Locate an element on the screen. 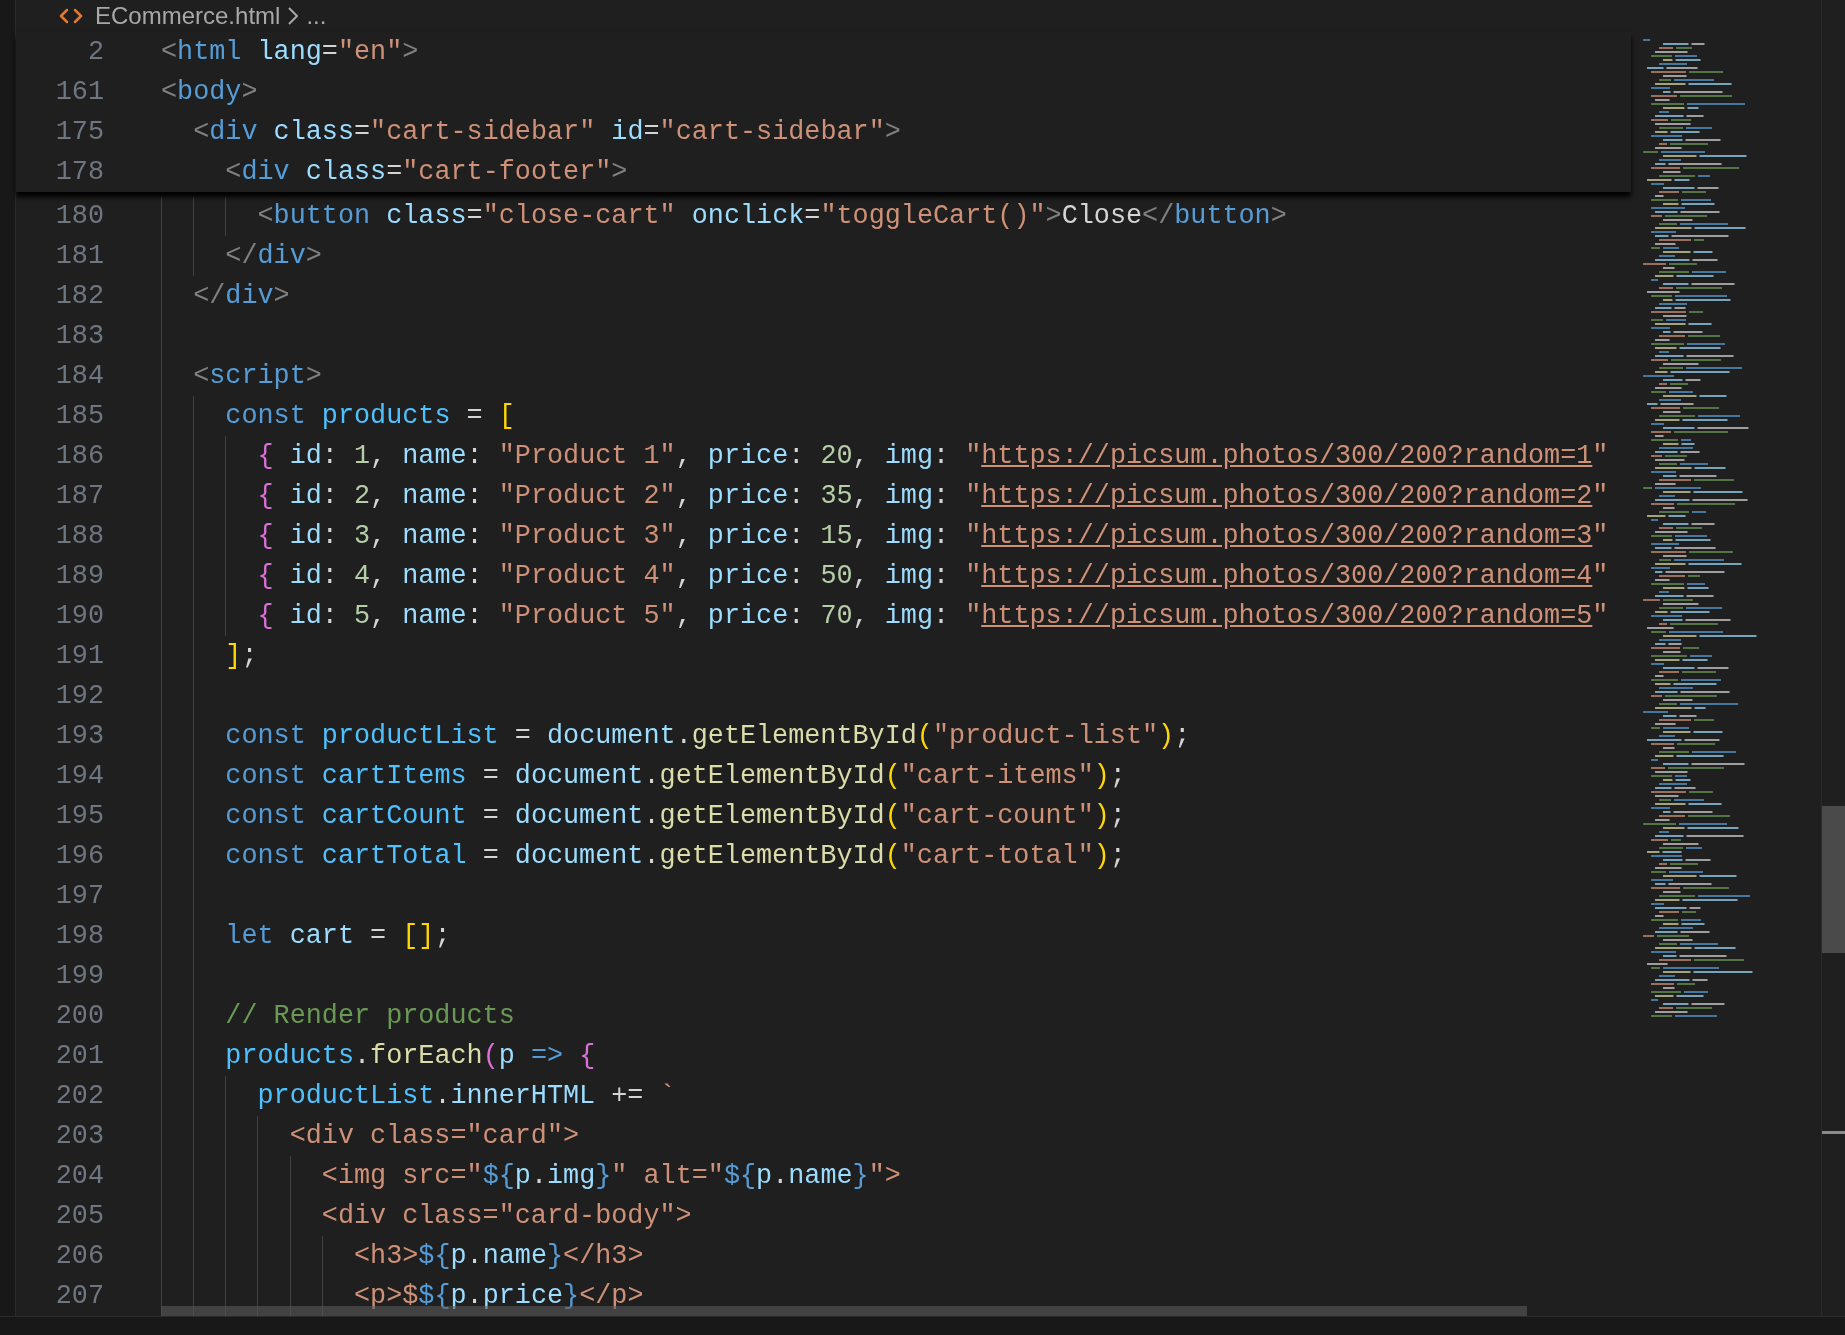 The image size is (1845, 1335). code-line: products.forEach(p => { is located at coordinates (410, 1056).